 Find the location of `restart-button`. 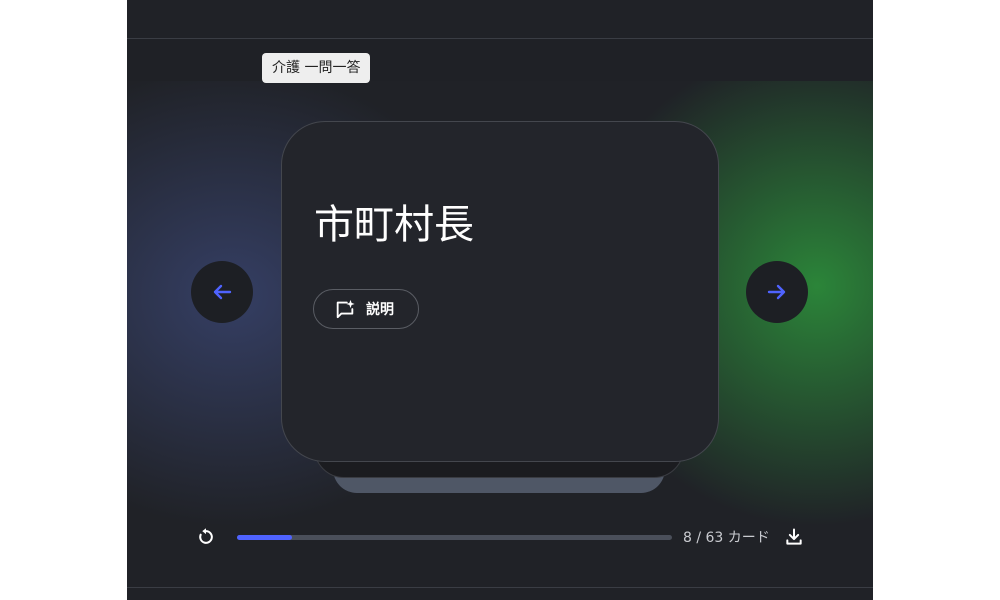

restart-button is located at coordinates (206, 537).